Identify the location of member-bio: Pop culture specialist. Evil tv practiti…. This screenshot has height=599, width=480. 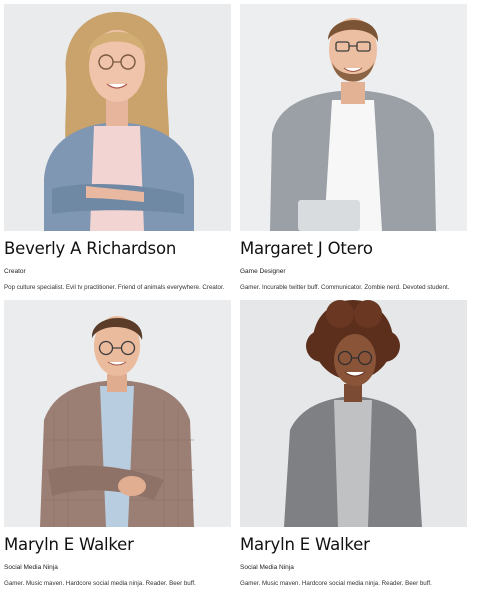
(114, 287).